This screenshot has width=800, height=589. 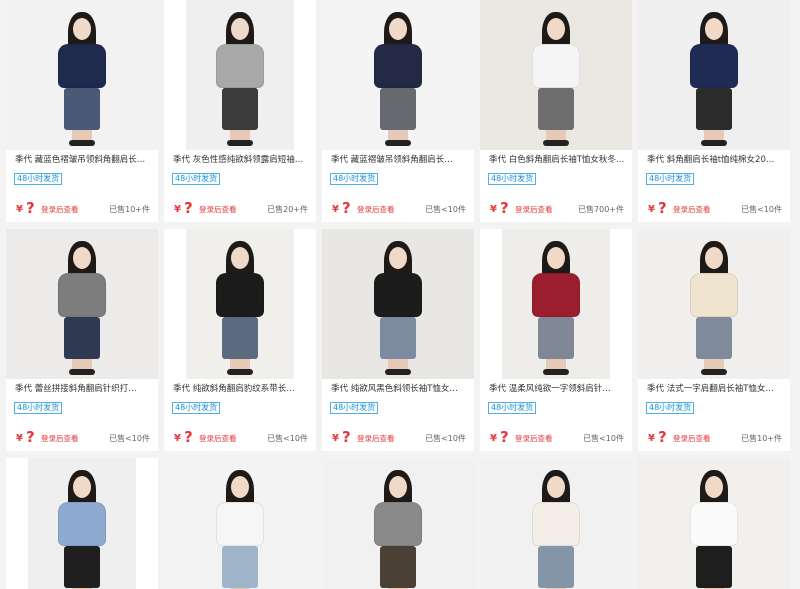 I want to click on product-card: 季代 灰色性感纯欲斜领露肩短袖… 48小时发货 ¥ ? 登录后查看 已售20+件, so click(x=240, y=111).